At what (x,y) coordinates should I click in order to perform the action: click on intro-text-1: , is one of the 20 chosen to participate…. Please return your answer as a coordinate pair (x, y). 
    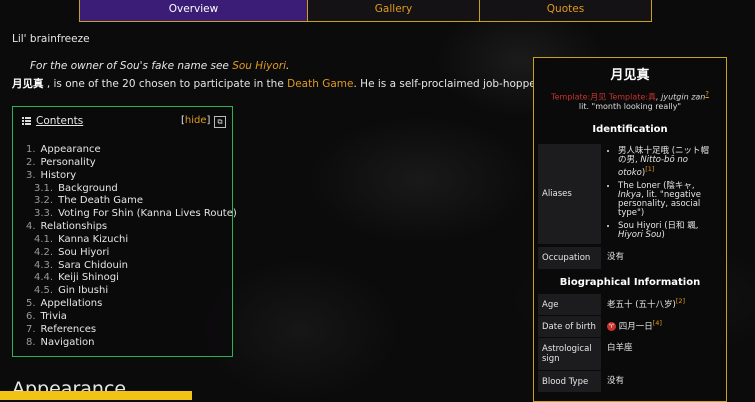
    Looking at the image, I should click on (165, 84).